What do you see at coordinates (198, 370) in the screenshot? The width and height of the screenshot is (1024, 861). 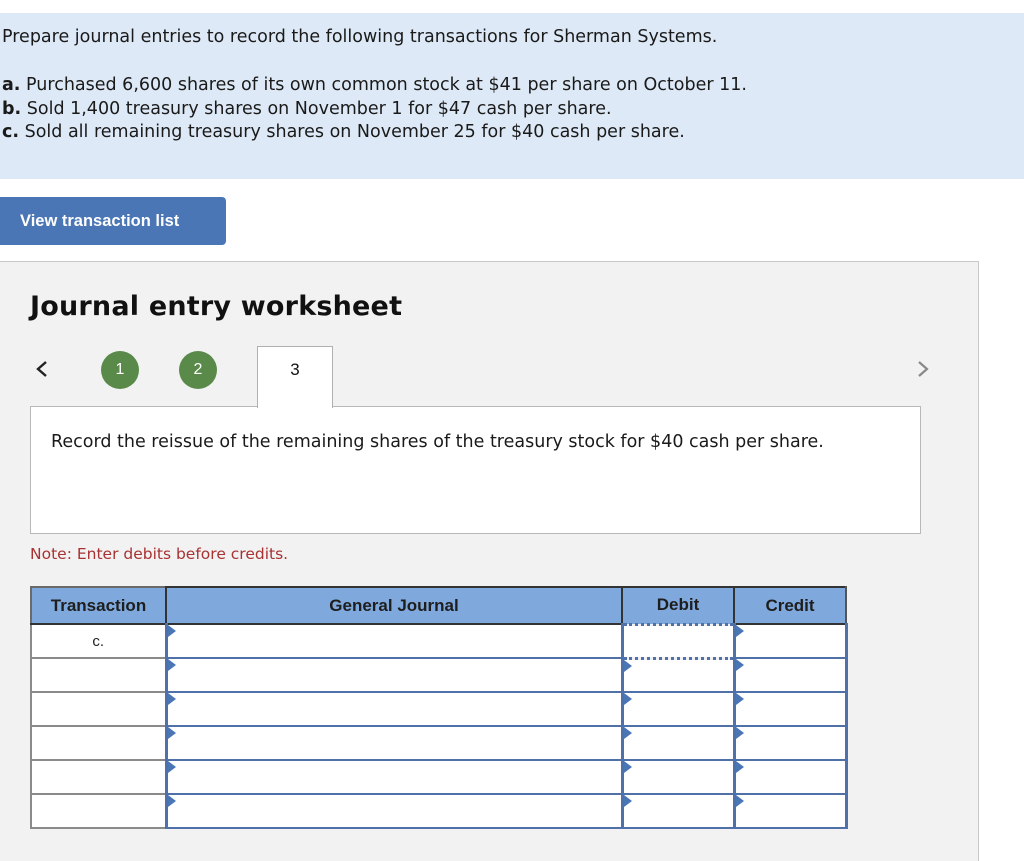 I see `step-2-button: 2` at bounding box center [198, 370].